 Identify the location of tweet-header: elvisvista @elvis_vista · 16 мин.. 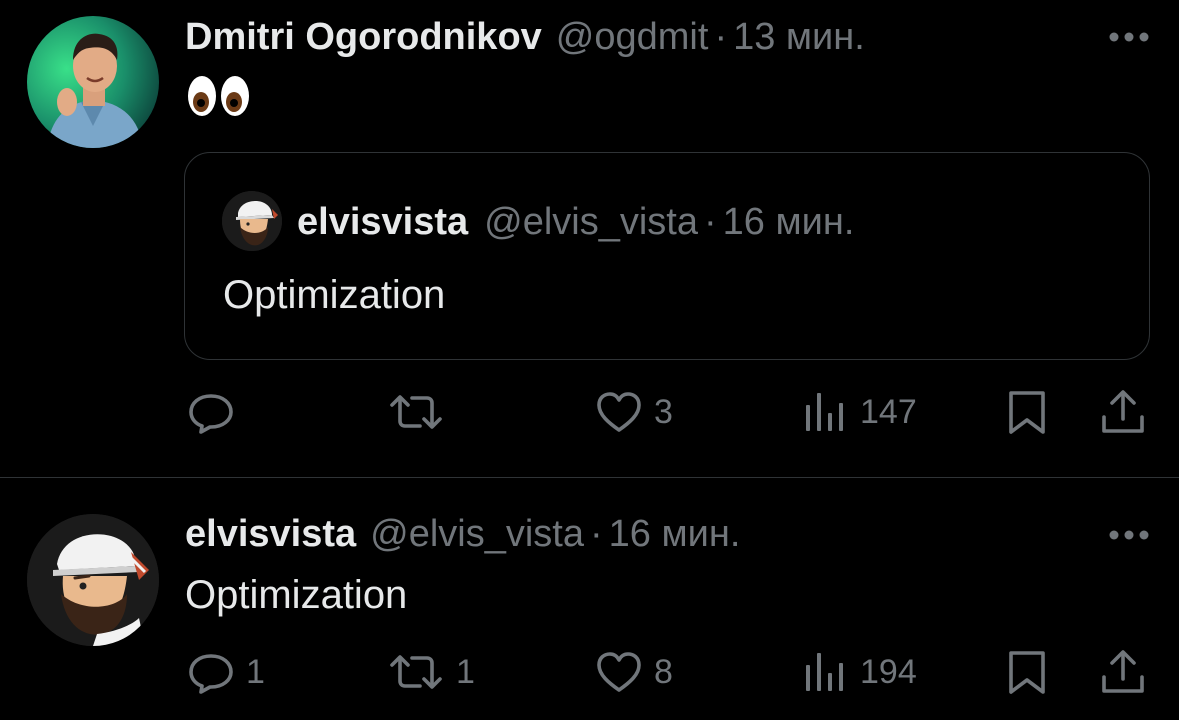
(462, 534).